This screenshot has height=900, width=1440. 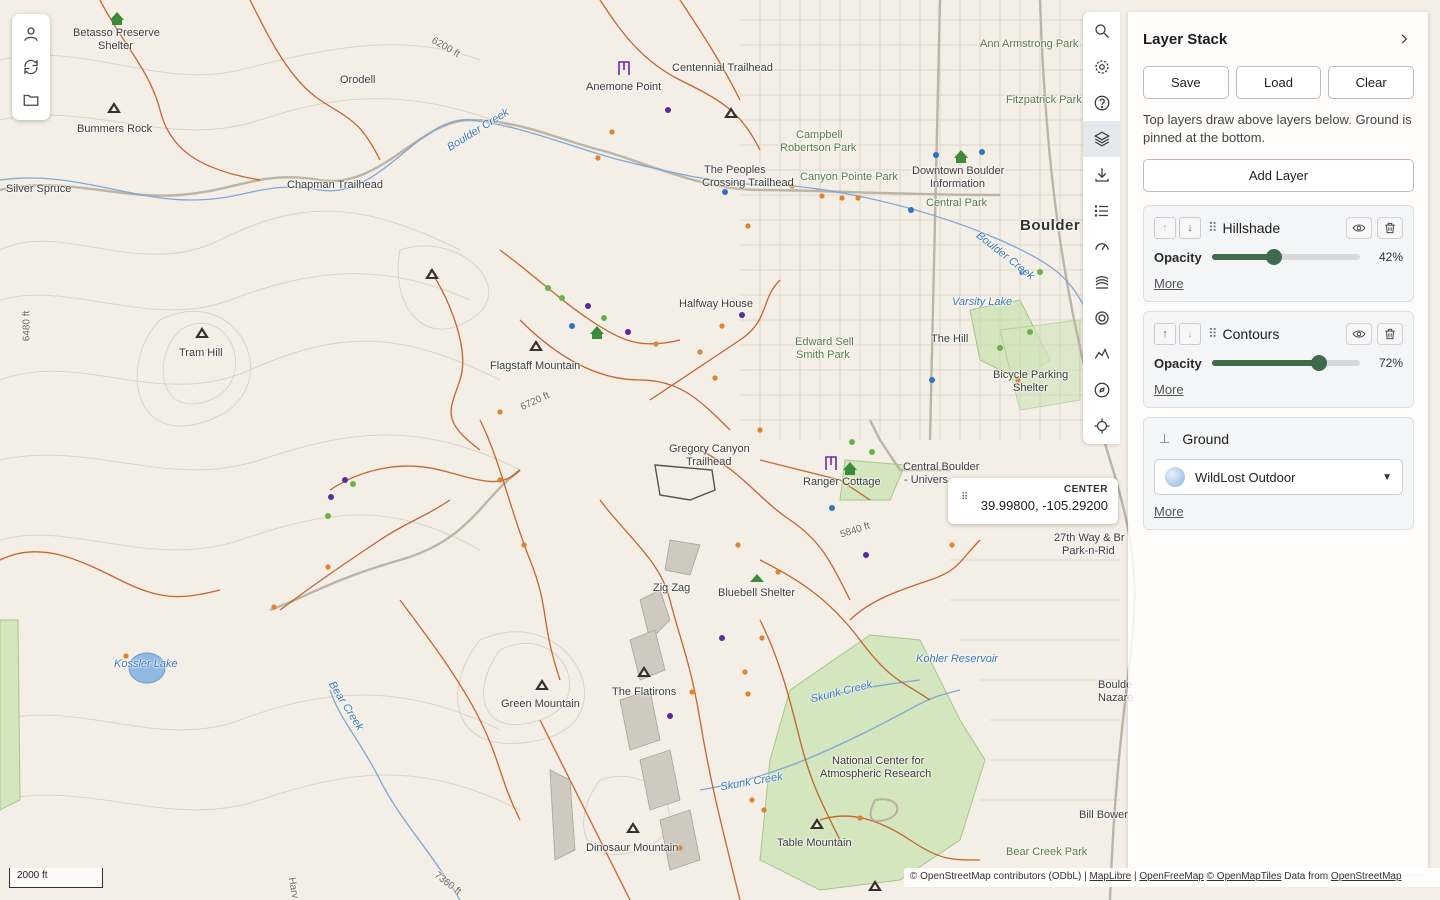 I want to click on map-label: Flagstaff Mountain, so click(x=535, y=366).